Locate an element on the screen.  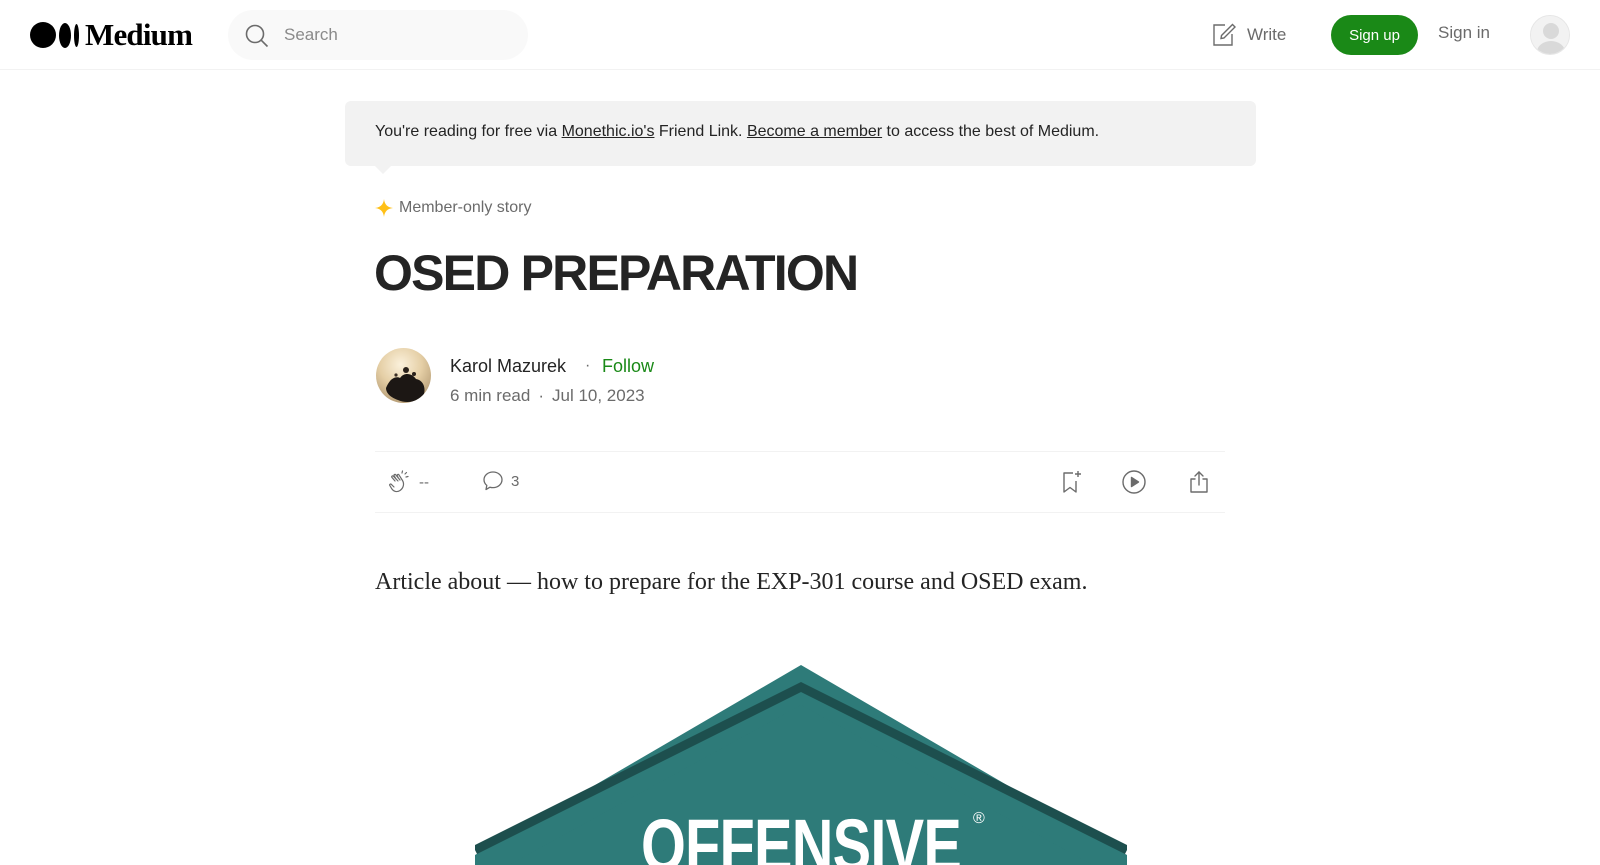
banner-pointer is located at coordinates (383, 169).